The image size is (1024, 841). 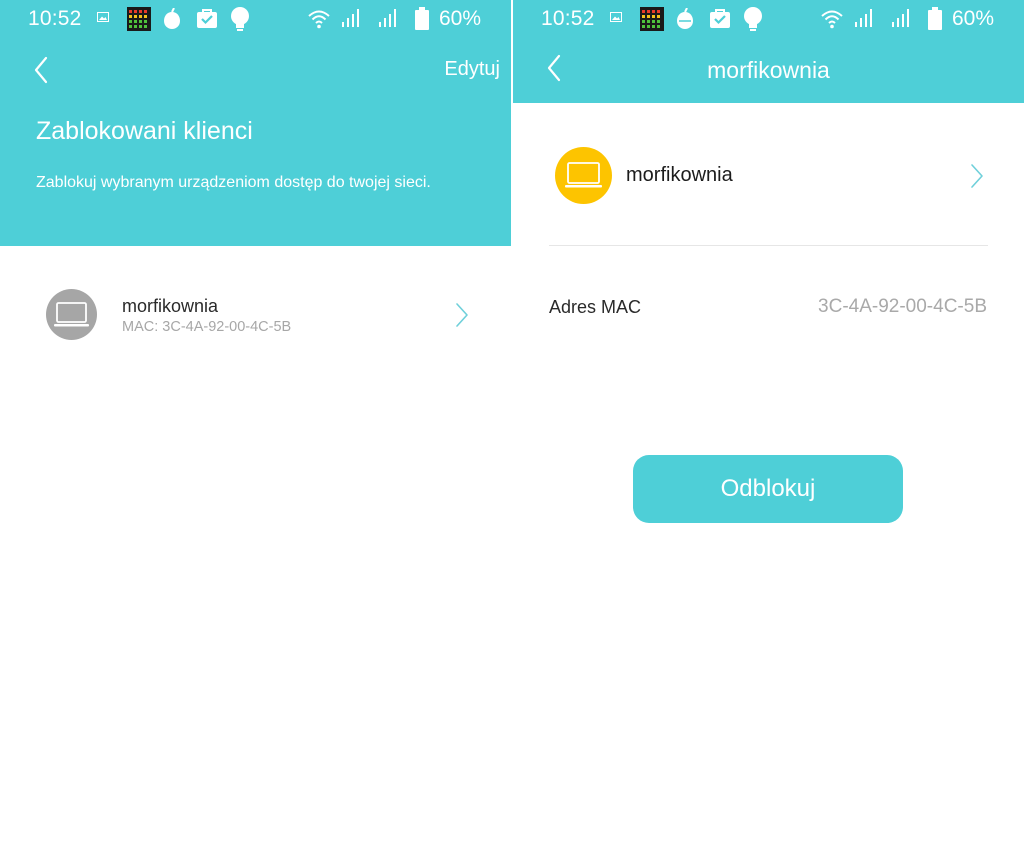 I want to click on blocked-client-row: morfikownia MAC: 3C-4A-92-00-4C-5B, so click(x=255, y=315).